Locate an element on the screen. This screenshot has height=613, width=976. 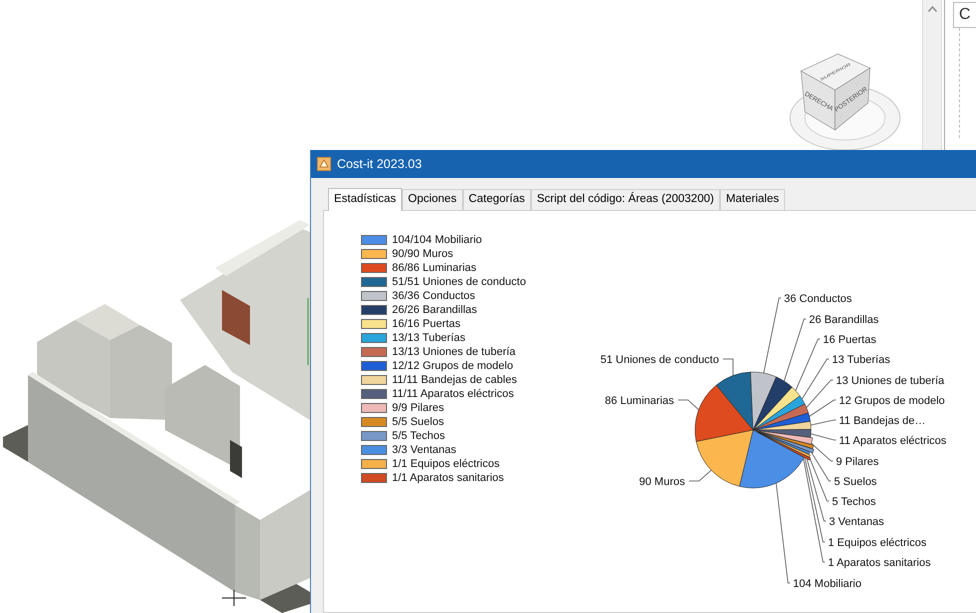
legend-label: 5/5 Techos is located at coordinates (419, 436).